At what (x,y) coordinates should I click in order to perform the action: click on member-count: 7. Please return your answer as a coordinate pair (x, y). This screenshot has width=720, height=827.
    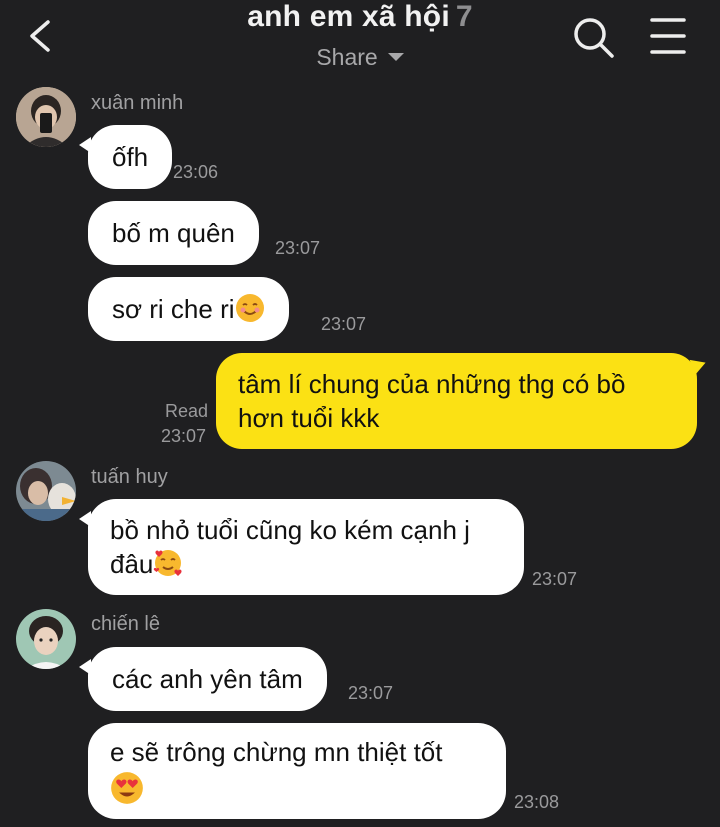
    Looking at the image, I should click on (464, 16).